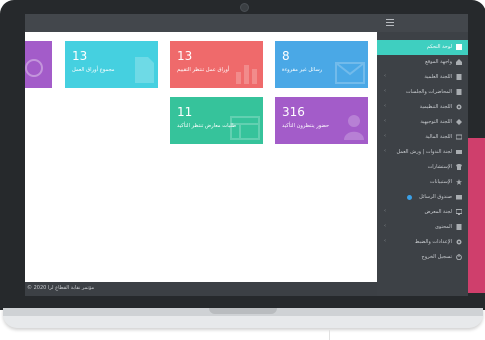 The image size is (485, 340). Describe the element at coordinates (459, 167) in the screenshot. I see `shirt-icon` at that location.